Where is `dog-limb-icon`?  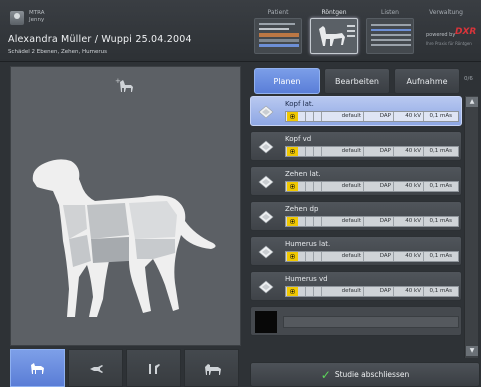 dog-limb-icon is located at coordinates (154, 369).